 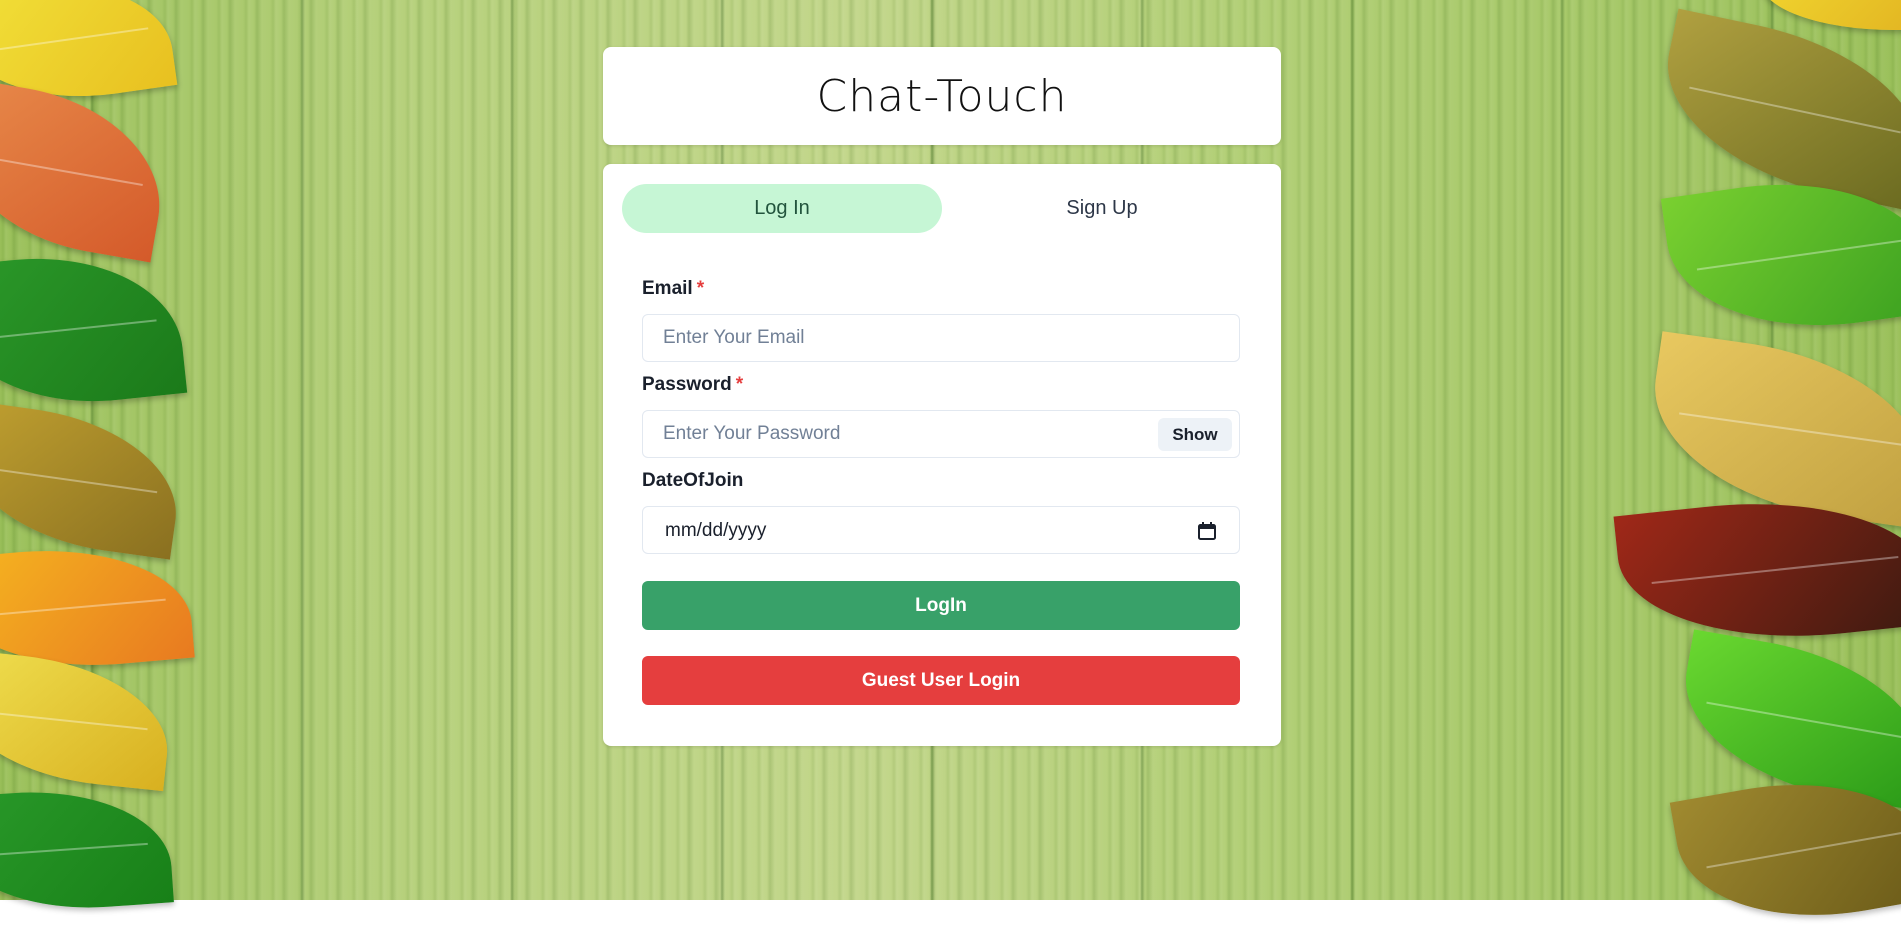 I want to click on email-required-mark: *, so click(x=700, y=288).